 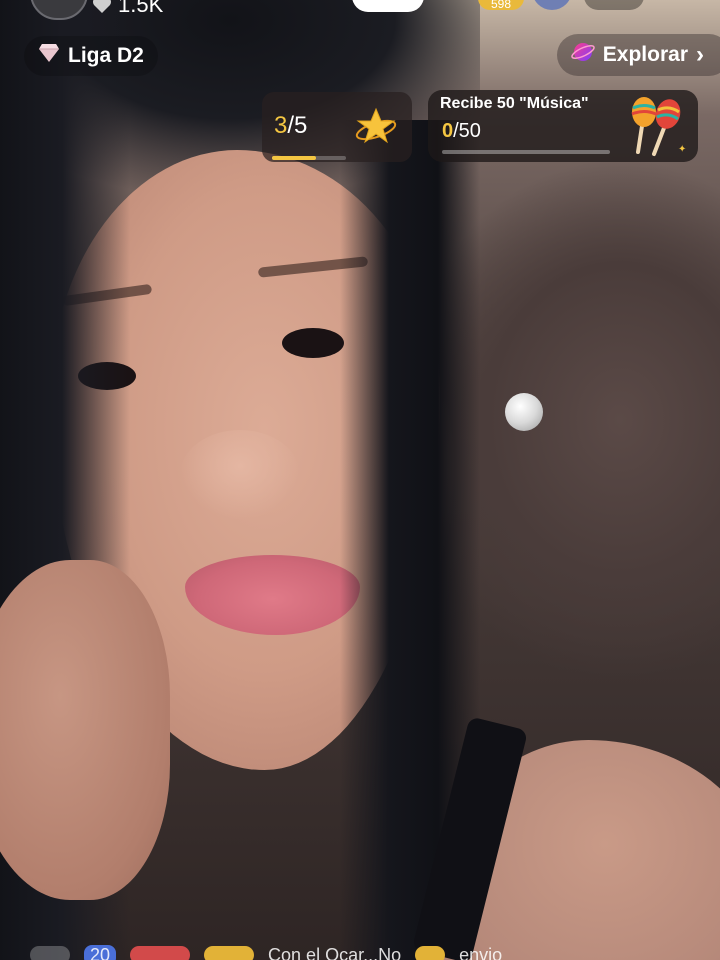 I want to click on viewer-count-pill, so click(x=614, y=5).